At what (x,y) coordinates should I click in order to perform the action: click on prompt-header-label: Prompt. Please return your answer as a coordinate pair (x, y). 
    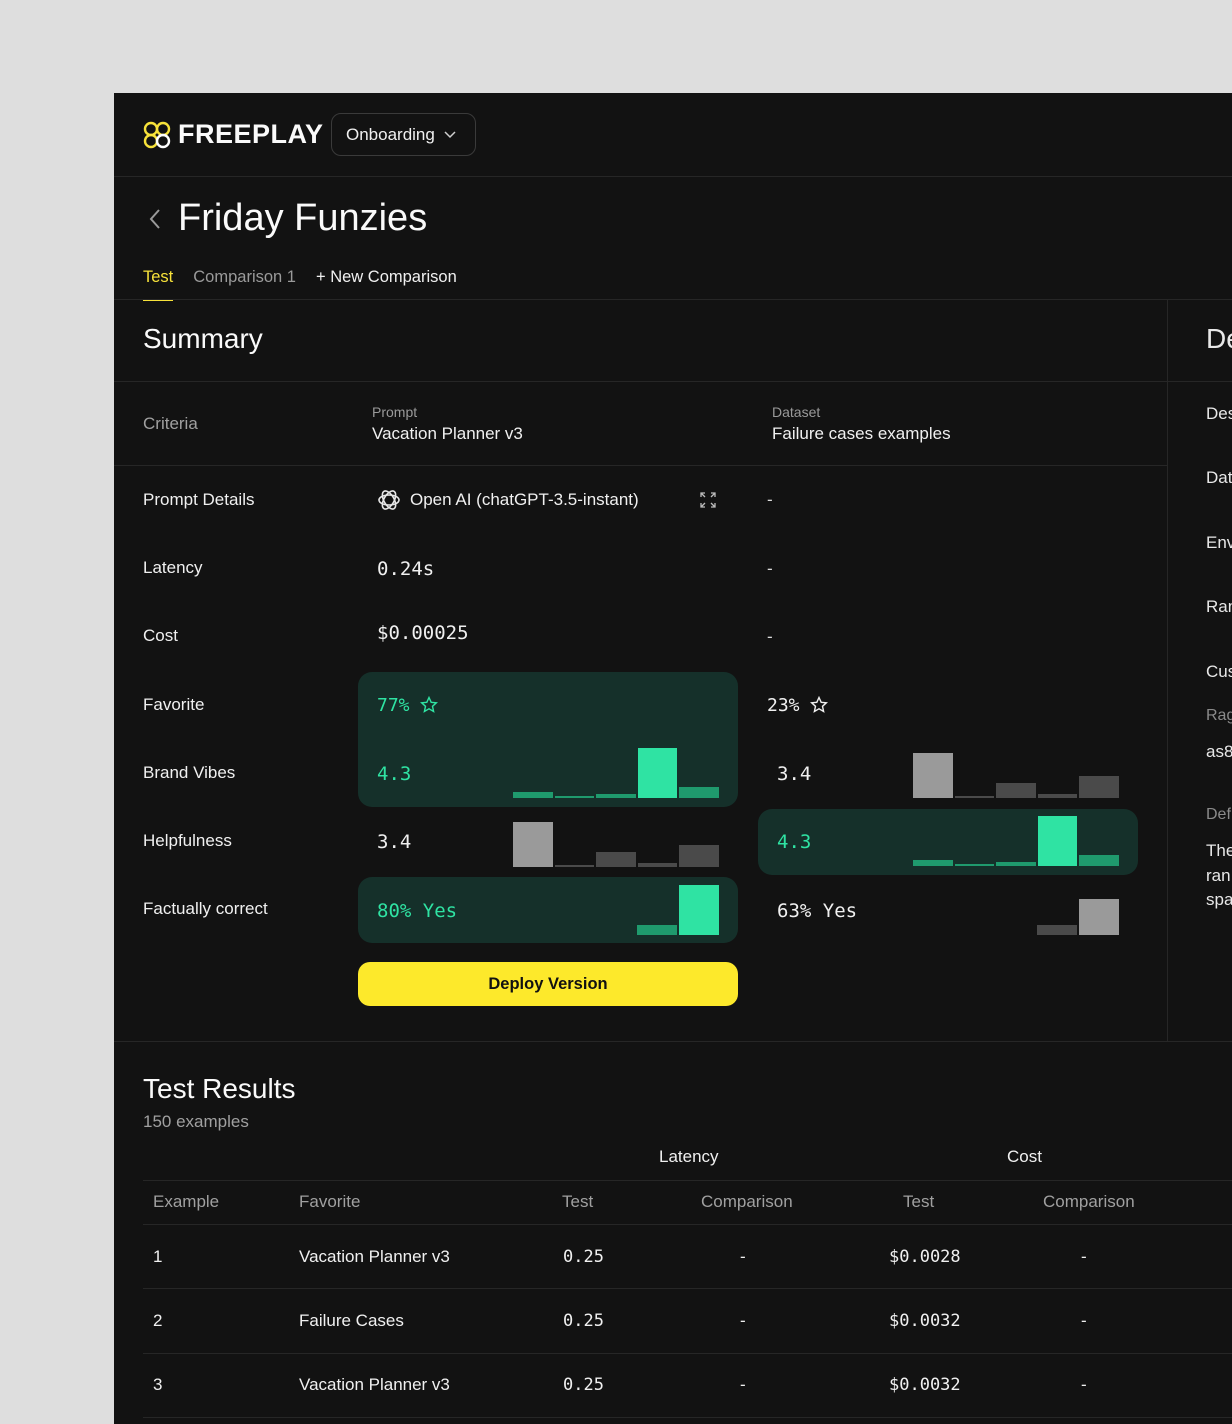
    Looking at the image, I should click on (395, 412).